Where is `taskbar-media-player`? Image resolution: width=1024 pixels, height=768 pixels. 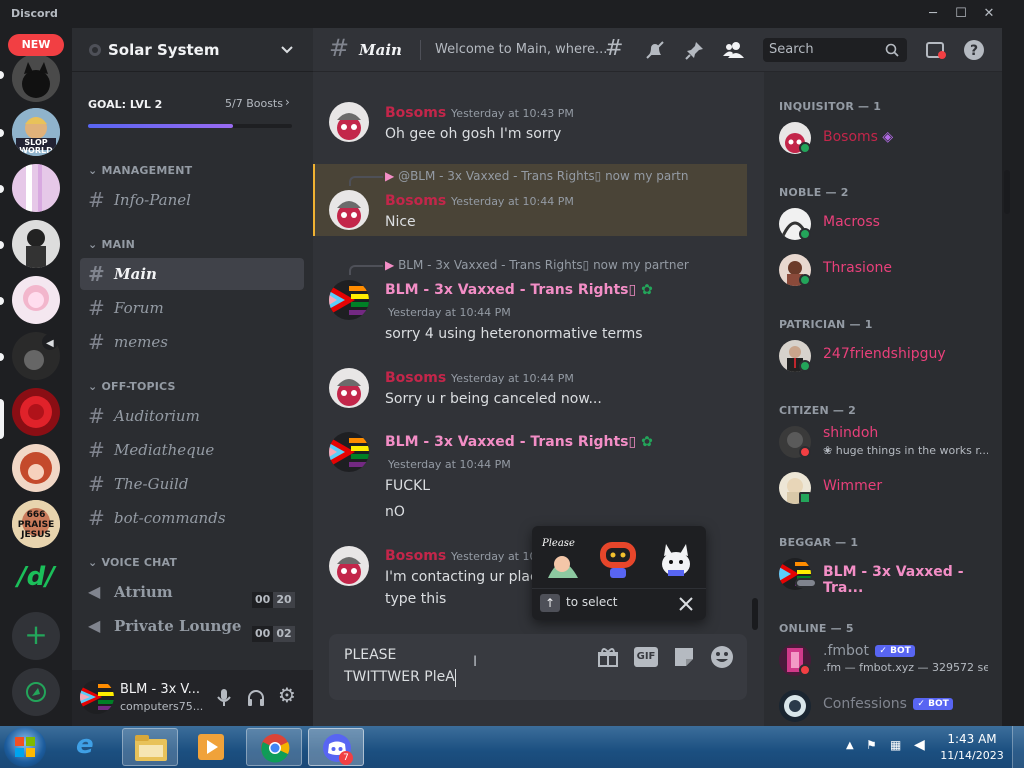
taskbar-media-player is located at coordinates (210, 747).